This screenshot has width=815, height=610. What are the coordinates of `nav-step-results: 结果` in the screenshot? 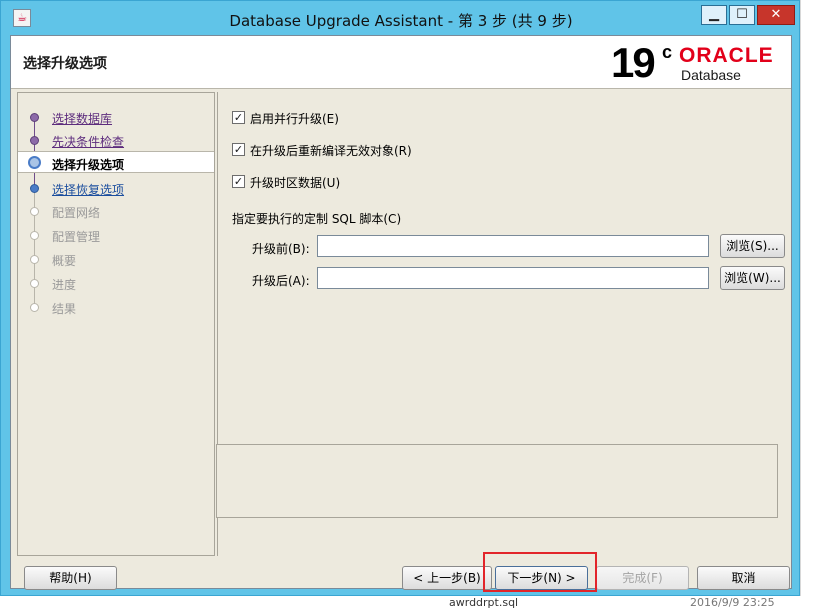 It's located at (116, 307).